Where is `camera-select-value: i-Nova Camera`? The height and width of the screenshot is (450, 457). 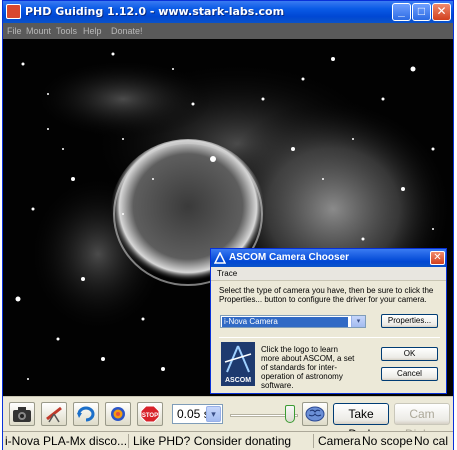
camera-select-value: i-Nova Camera is located at coordinates (285, 322).